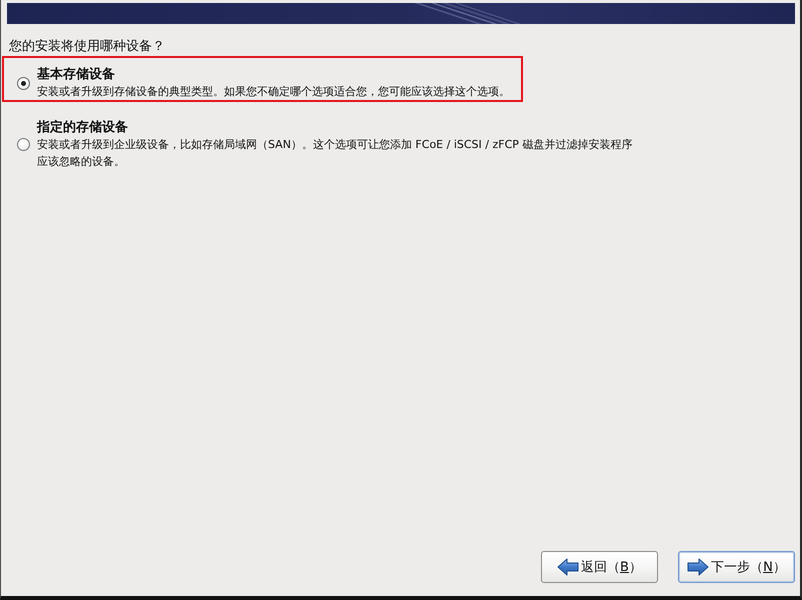 The image size is (802, 600). What do you see at coordinates (736, 567) in the screenshot?
I see `next-button: 下一步（N）` at bounding box center [736, 567].